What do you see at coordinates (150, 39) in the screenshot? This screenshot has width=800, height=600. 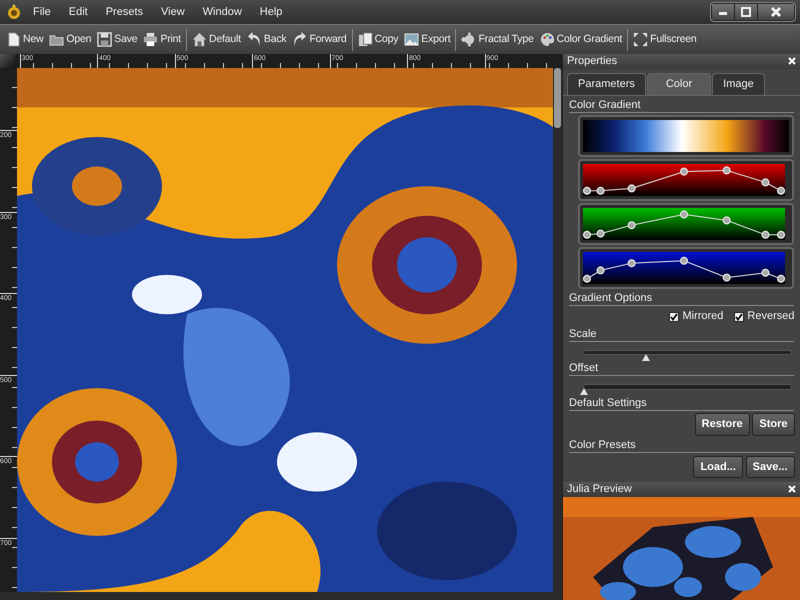 I see `printer-icon` at bounding box center [150, 39].